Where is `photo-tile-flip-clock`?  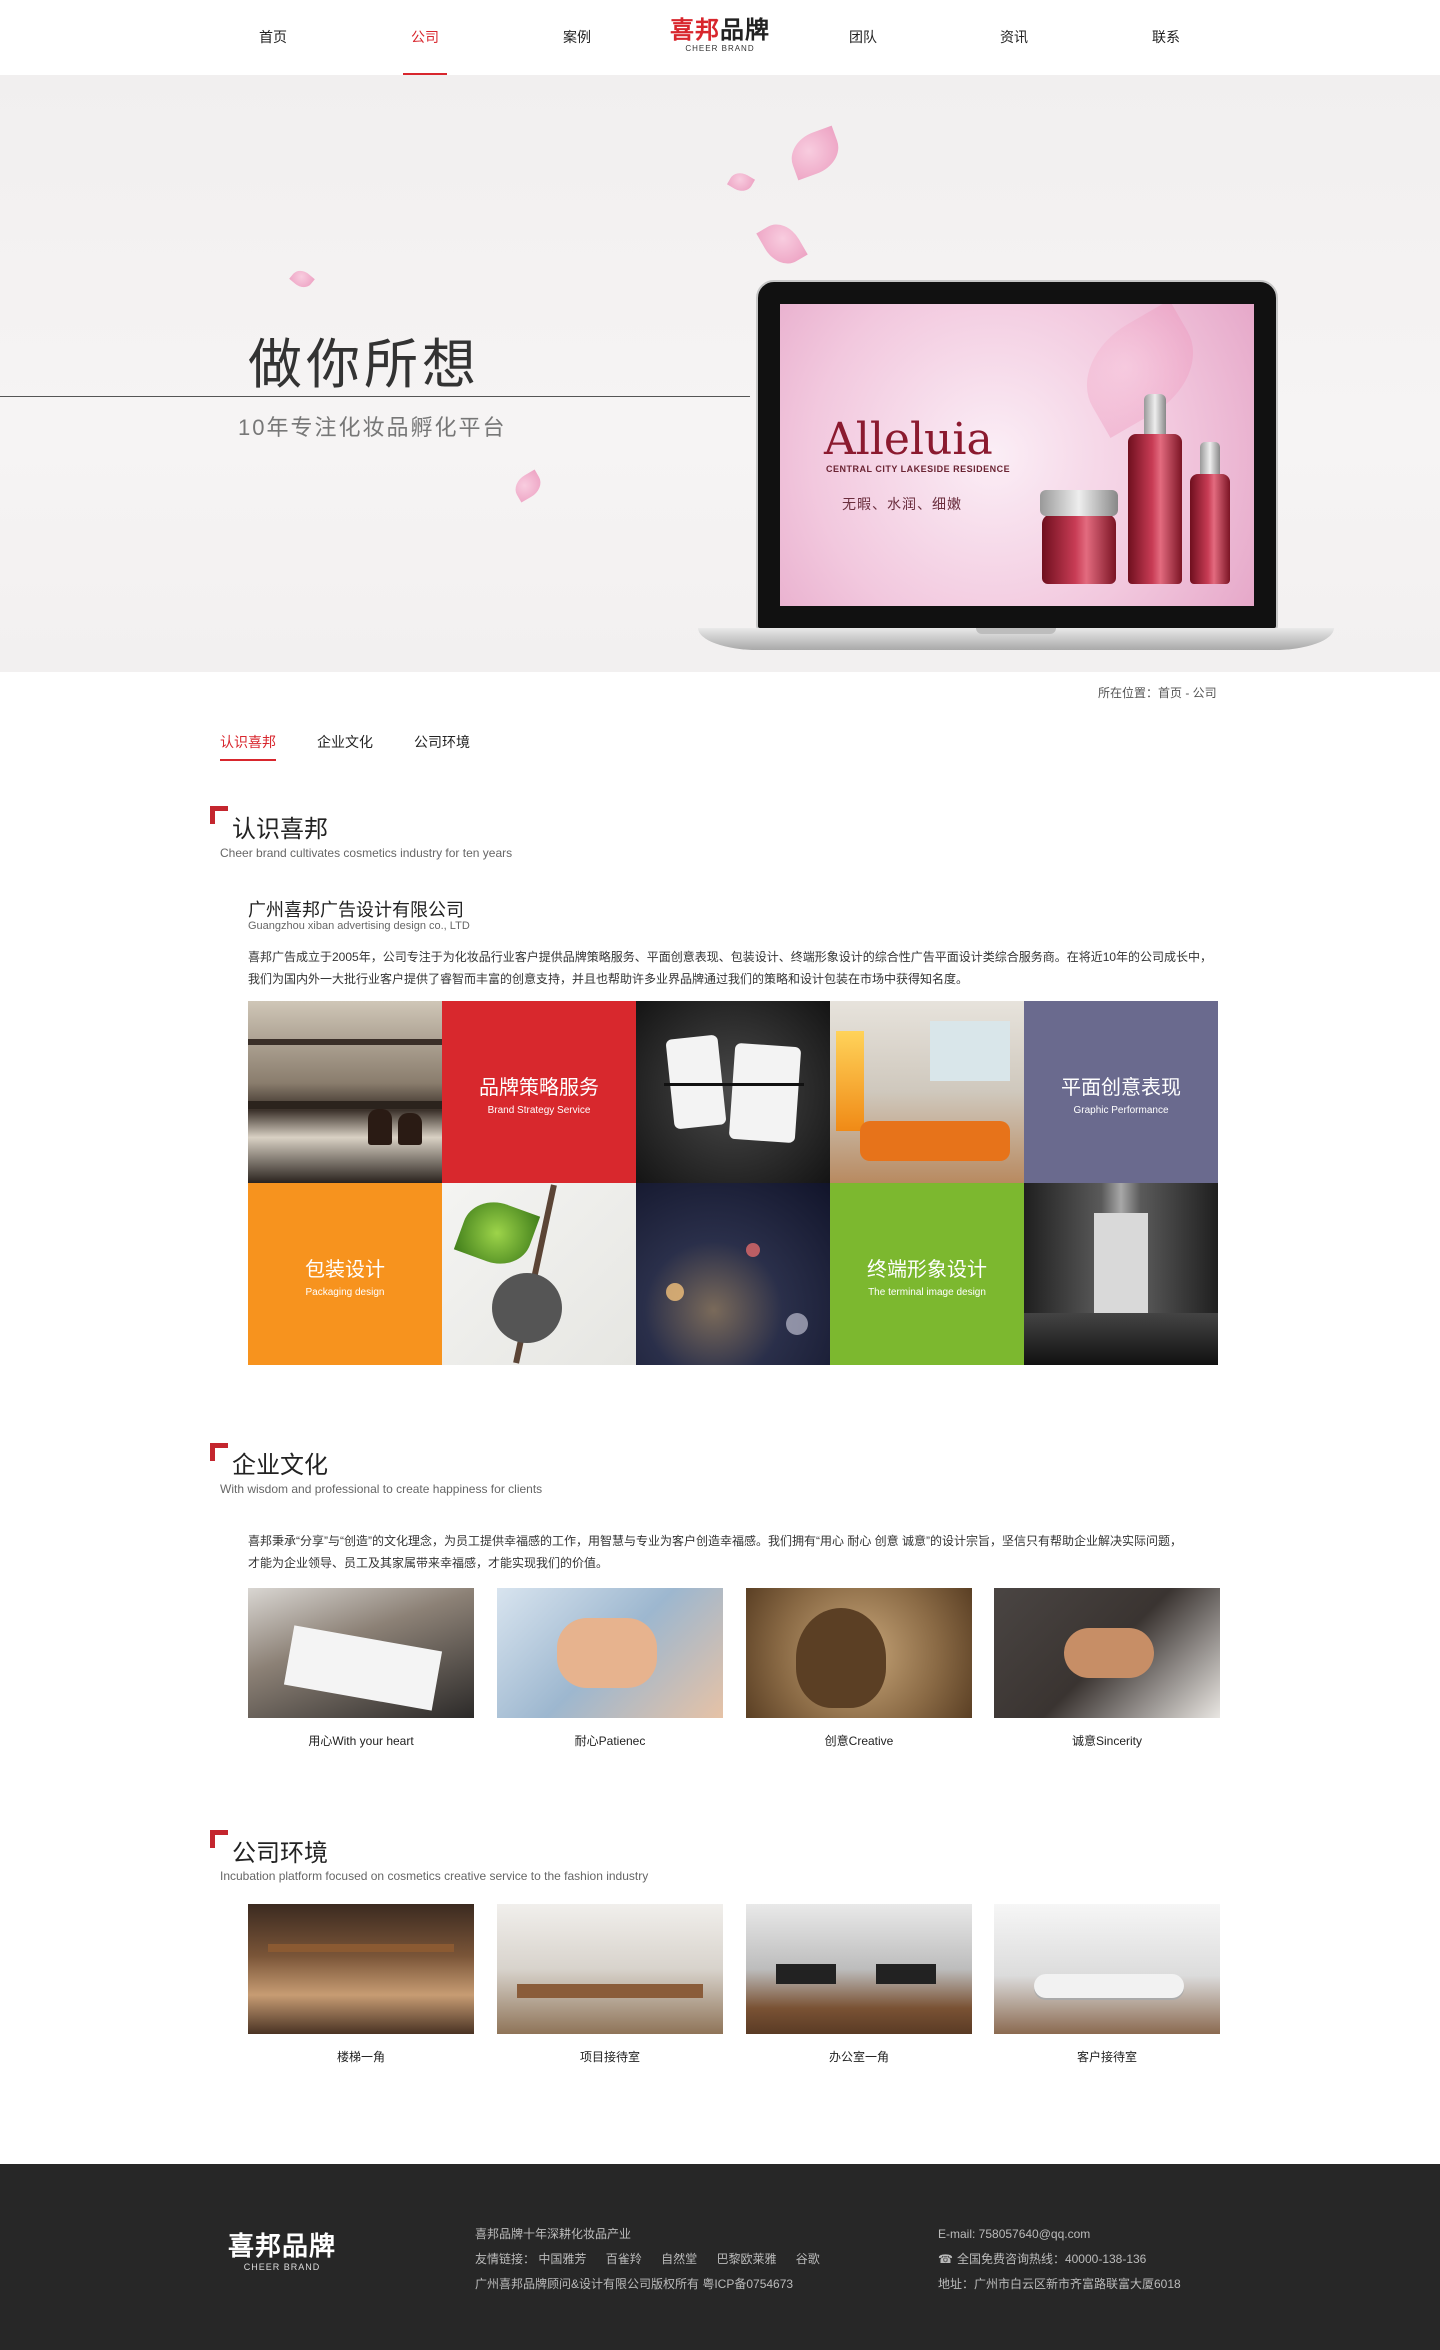
photo-tile-flip-clock is located at coordinates (733, 1092).